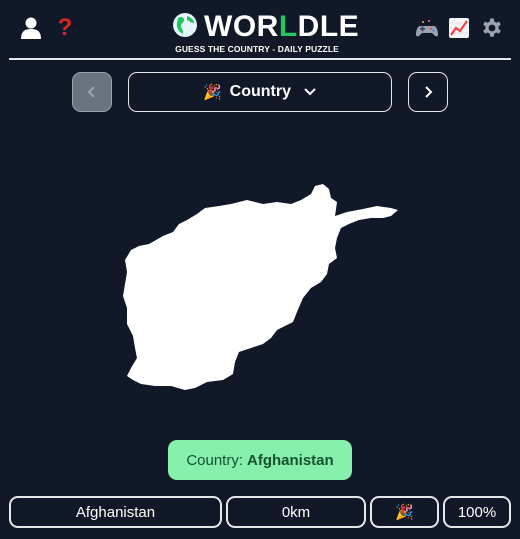  Describe the element at coordinates (290, 460) in the screenshot. I see `answer-value: Afghanistan` at that location.